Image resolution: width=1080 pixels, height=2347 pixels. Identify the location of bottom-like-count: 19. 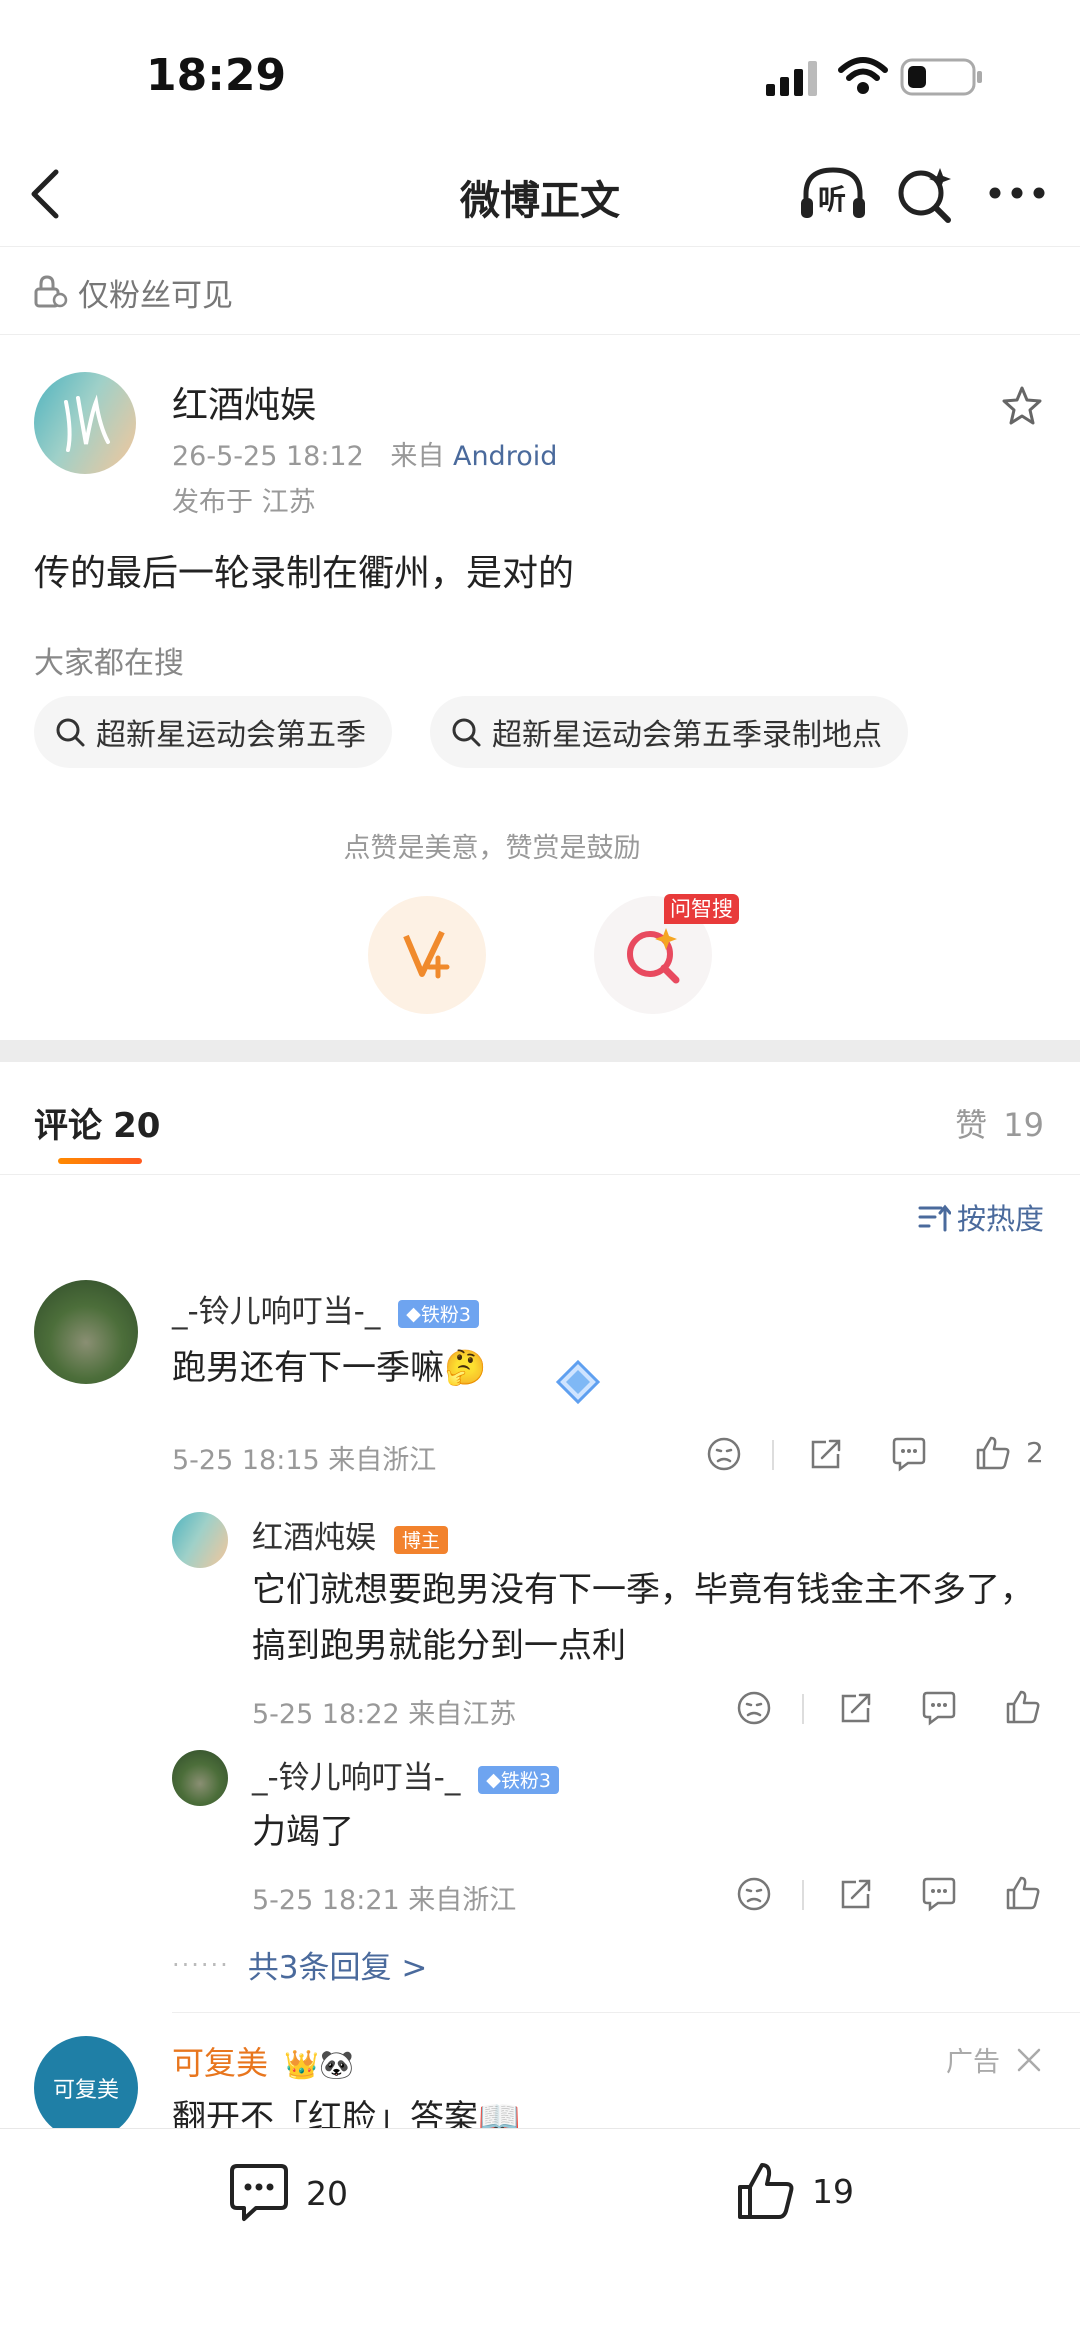
(833, 2191).